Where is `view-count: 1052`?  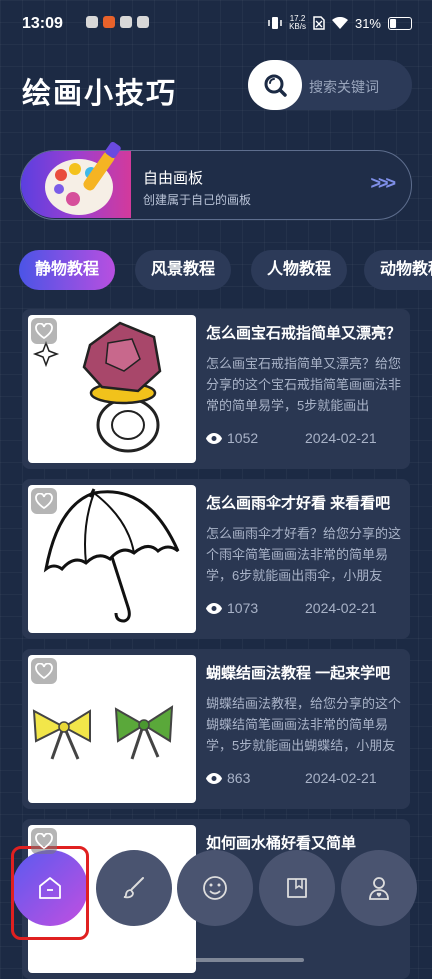
view-count: 1052 is located at coordinates (232, 438).